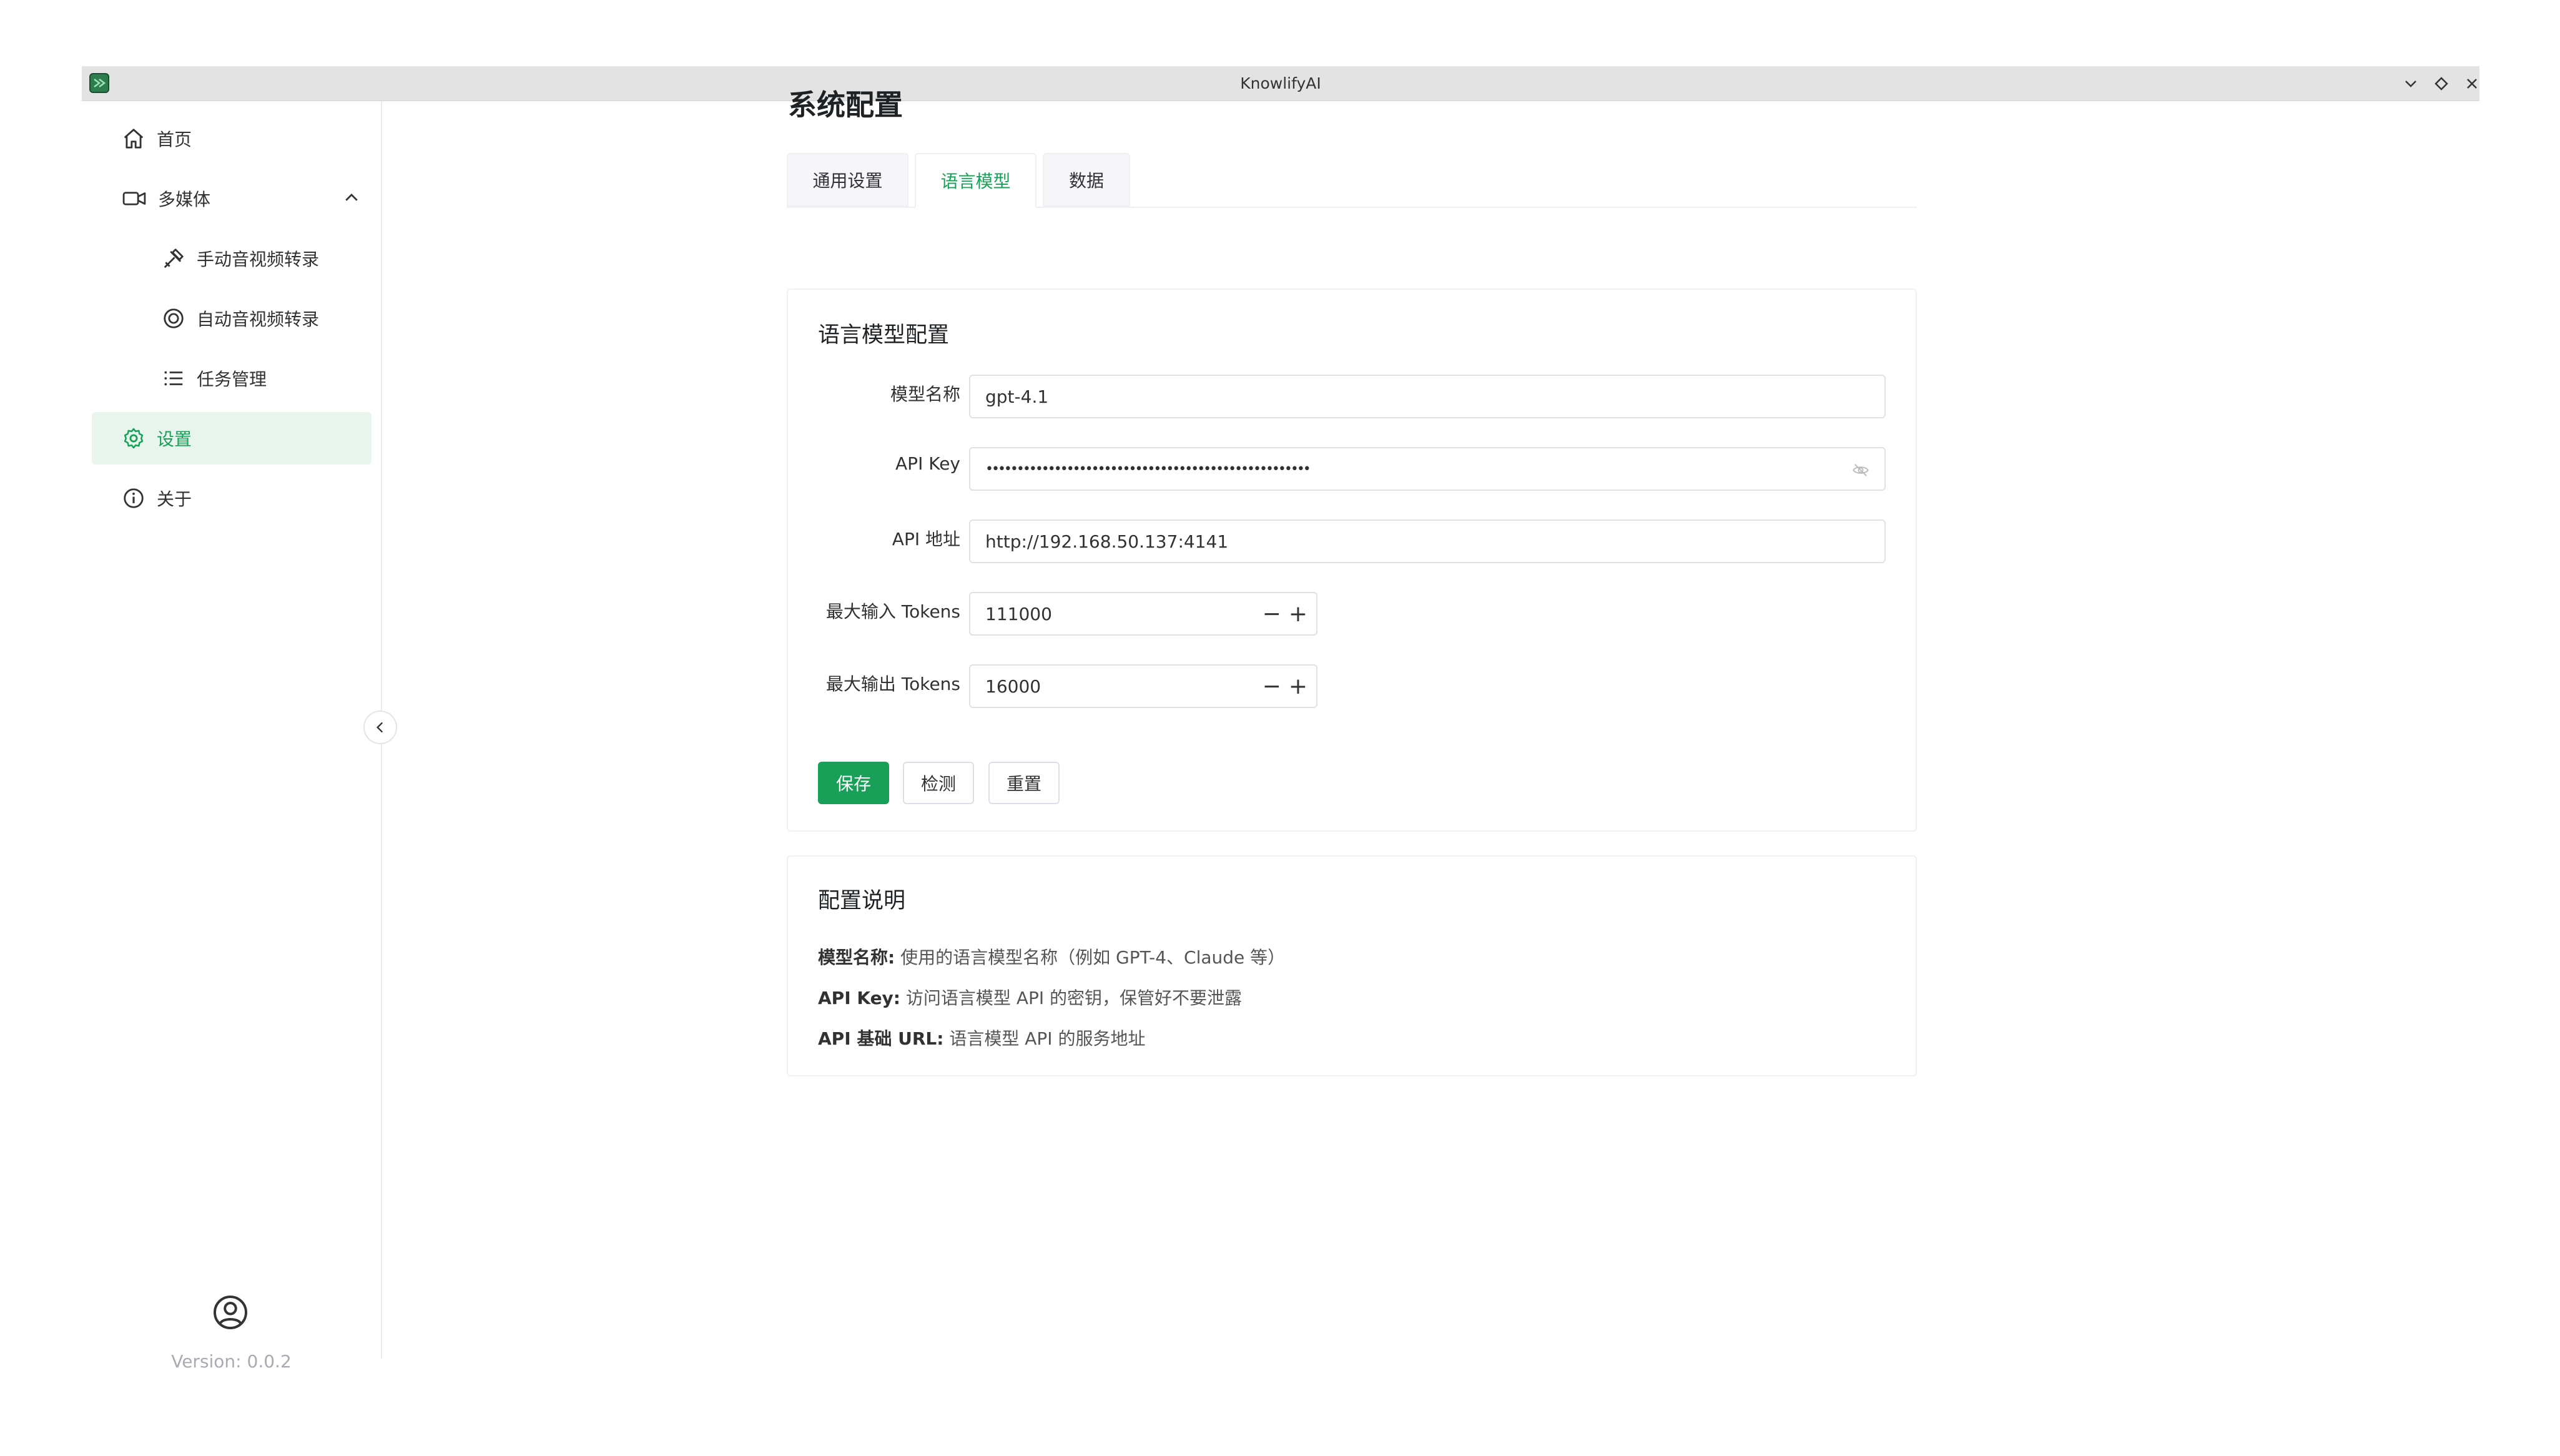 The height and width of the screenshot is (1456, 2560). I want to click on help-key: API 基础 URL:, so click(881, 1038).